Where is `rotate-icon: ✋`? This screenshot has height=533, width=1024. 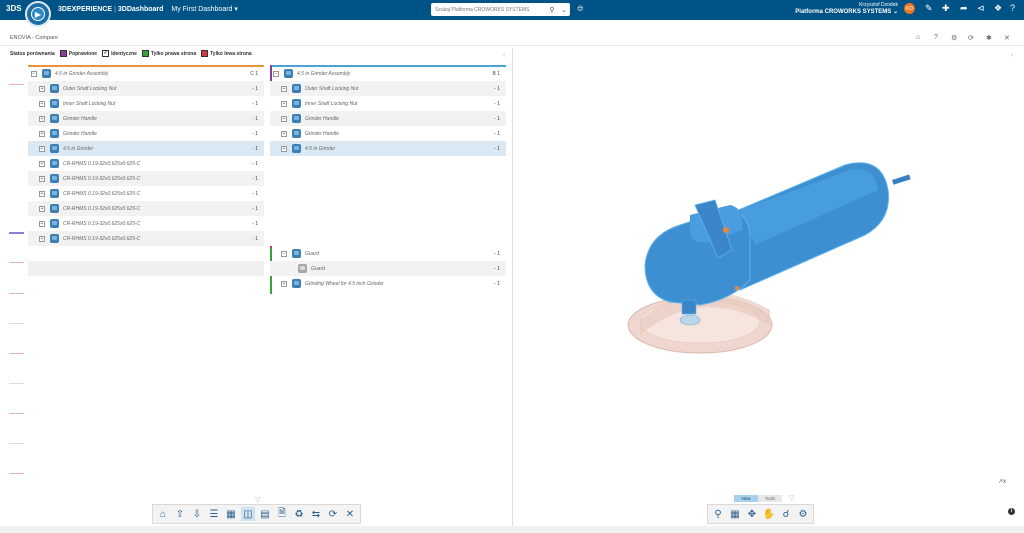
rotate-icon: ✋ is located at coordinates (769, 514).